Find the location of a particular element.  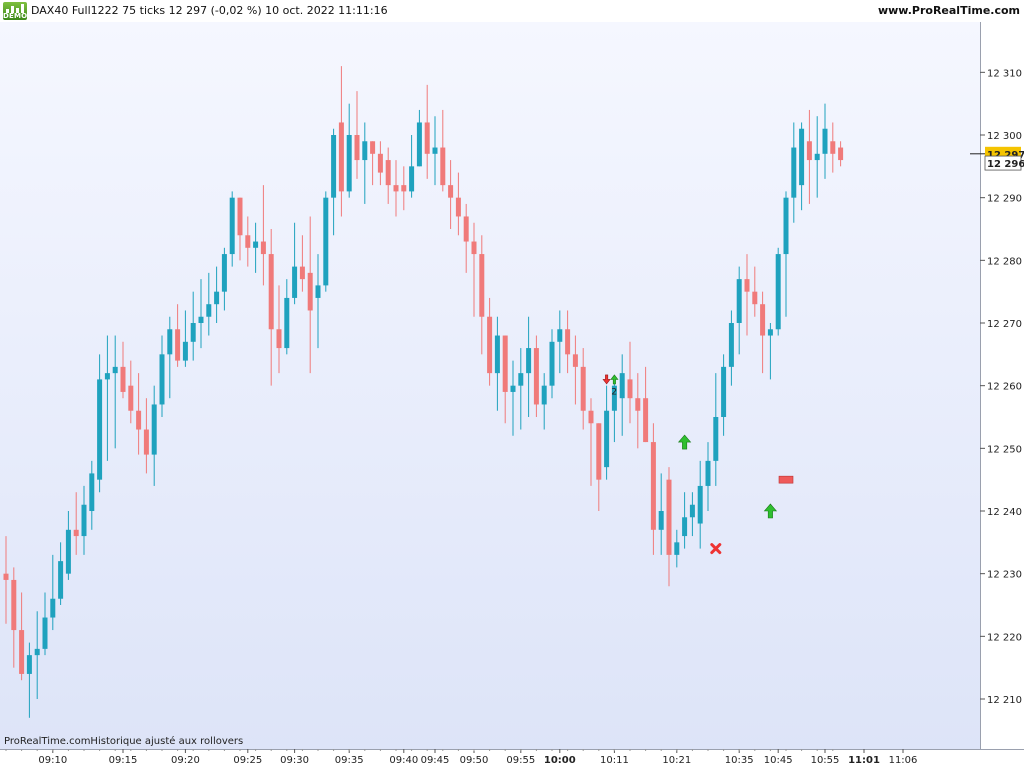

price-tick-label-5: 12 260 is located at coordinates (1004, 387).